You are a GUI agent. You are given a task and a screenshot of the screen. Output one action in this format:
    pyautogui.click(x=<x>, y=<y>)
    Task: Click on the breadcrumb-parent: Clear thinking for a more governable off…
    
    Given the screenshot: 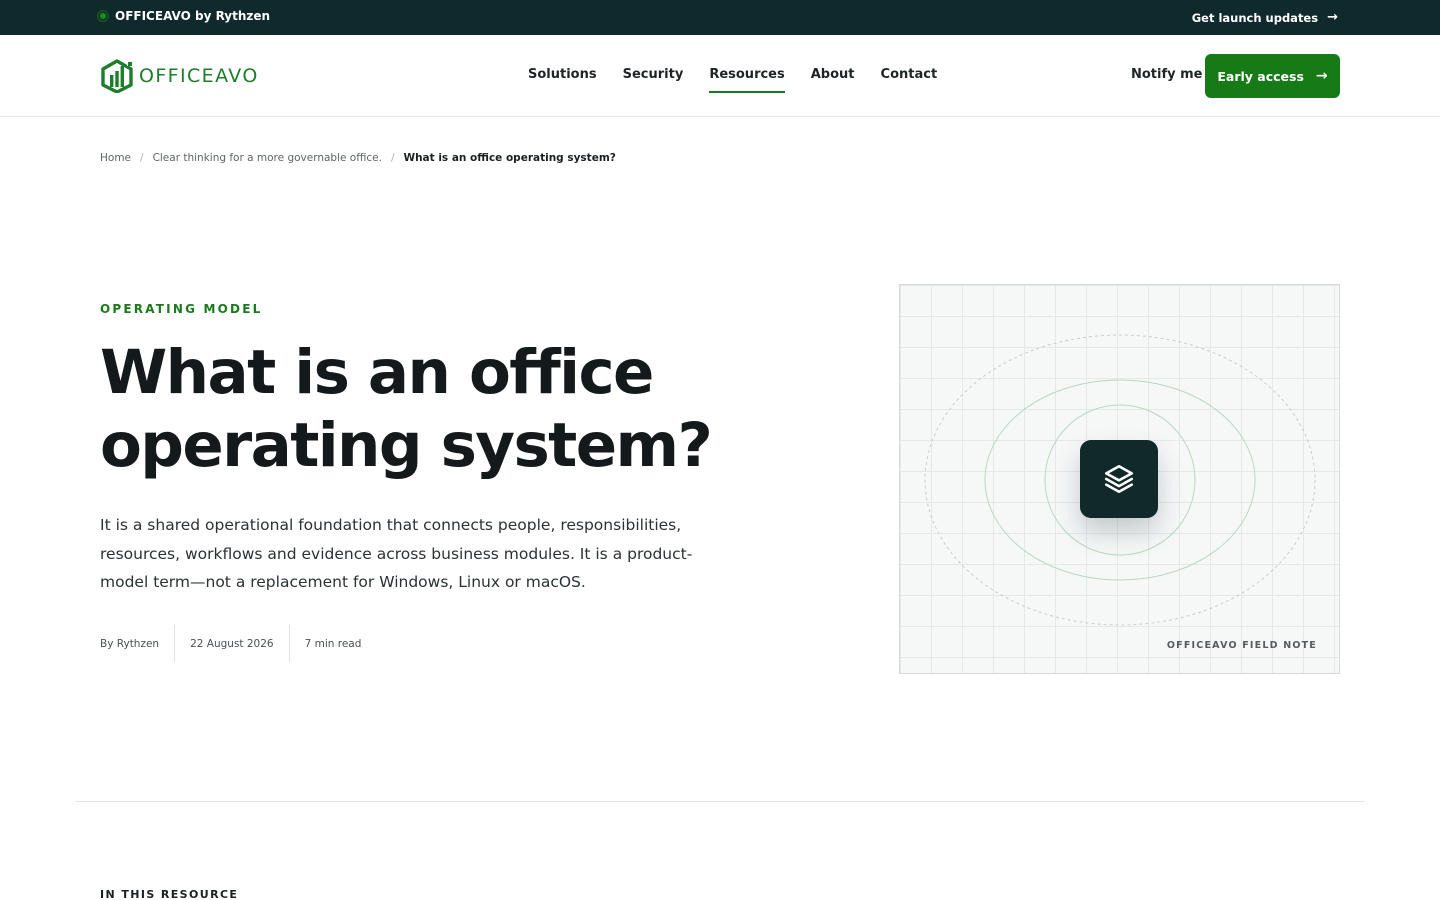 What is the action you would take?
    pyautogui.click(x=267, y=158)
    